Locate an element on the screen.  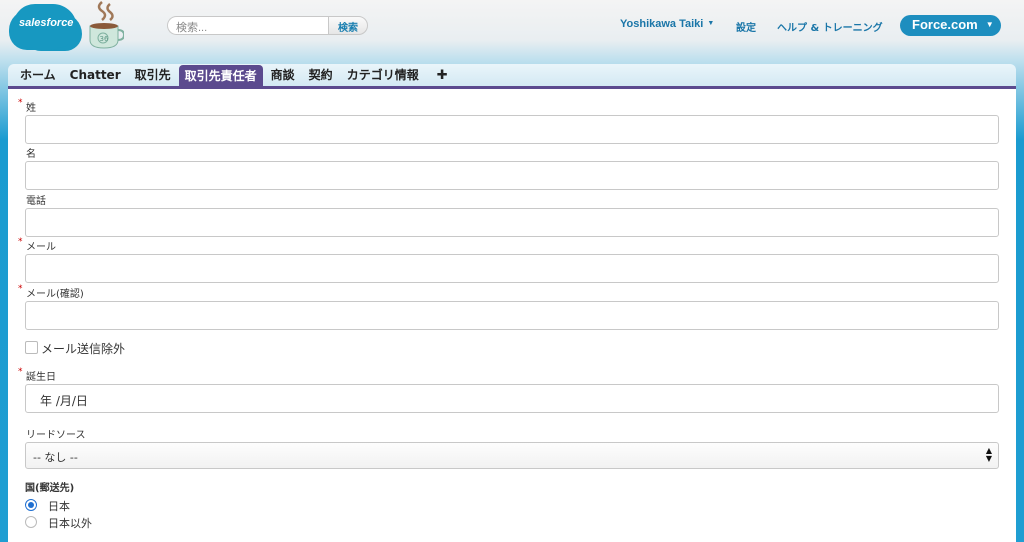
tab-contacts: 取引先責任者 is located at coordinates (220, 75).